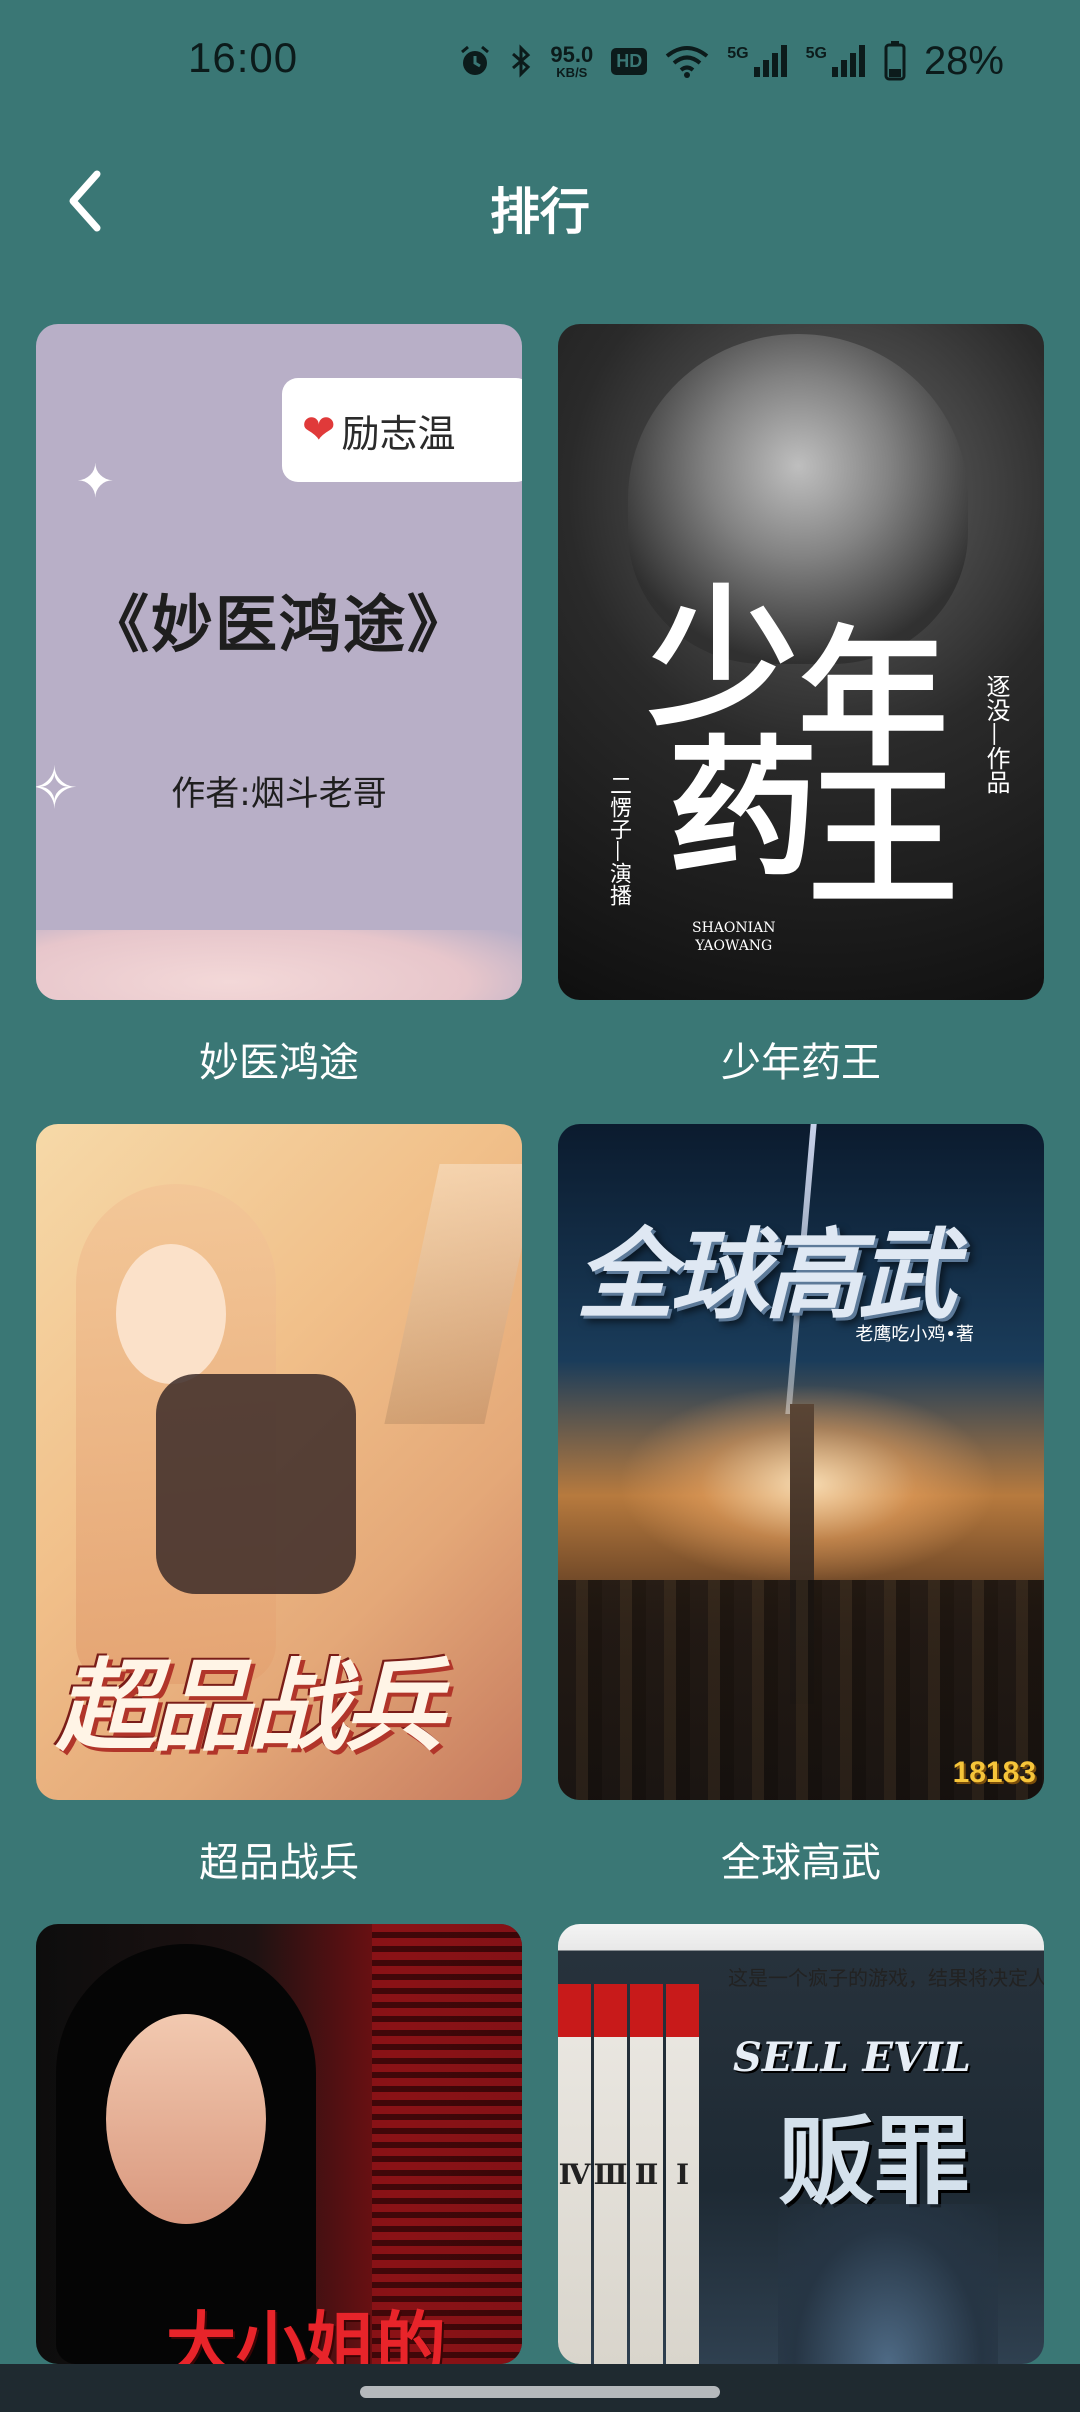 This screenshot has width=1080, height=2412. Describe the element at coordinates (306, 2334) in the screenshot. I see `cover-logo: 大小姐的` at that location.